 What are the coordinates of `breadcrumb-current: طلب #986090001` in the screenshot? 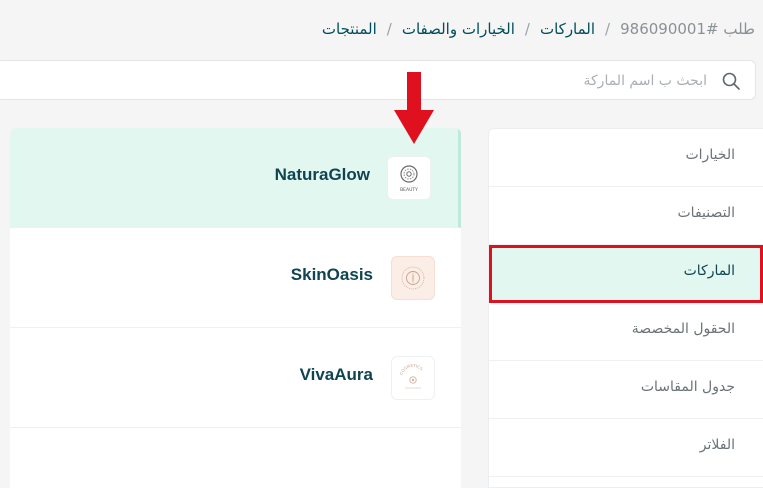 It's located at (687, 29).